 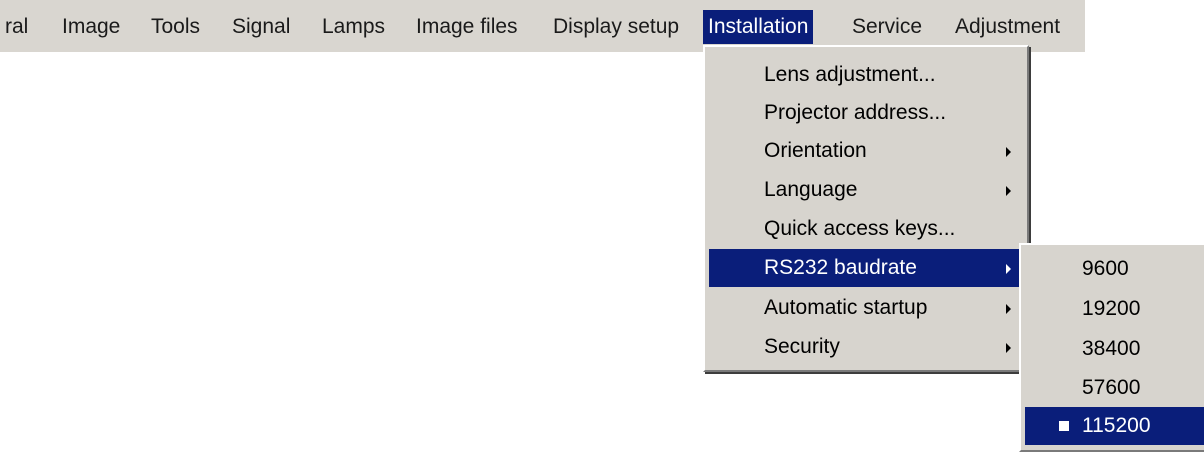 I want to click on menu-item-rs232-baudrate: RS232 baudrate, so click(x=865, y=268).